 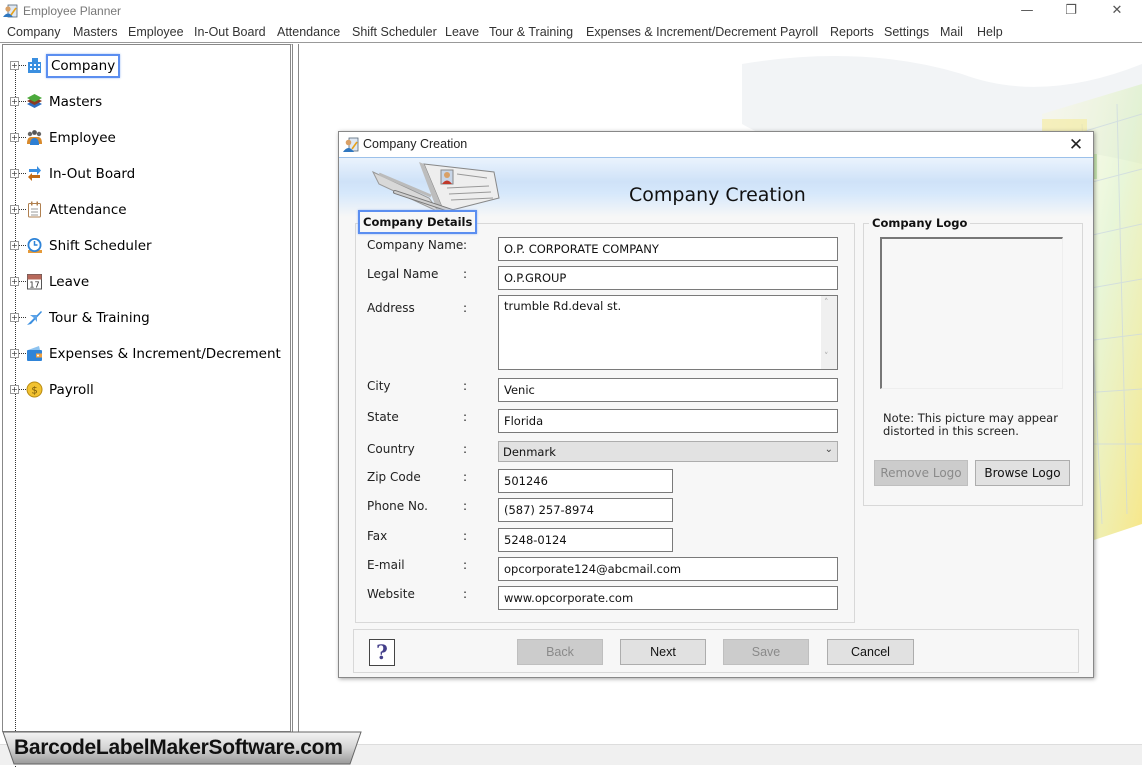 I want to click on country-select: Denmark ⌄, so click(x=668, y=451).